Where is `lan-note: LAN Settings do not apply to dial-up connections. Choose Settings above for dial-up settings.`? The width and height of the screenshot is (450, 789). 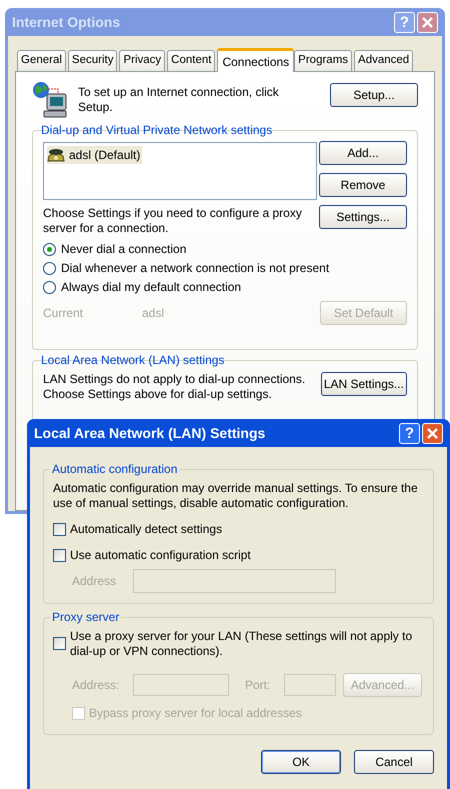
lan-note: LAN Settings do not apply to dial-up connections. Choose Settings above for dial-up settings. is located at coordinates (174, 387).